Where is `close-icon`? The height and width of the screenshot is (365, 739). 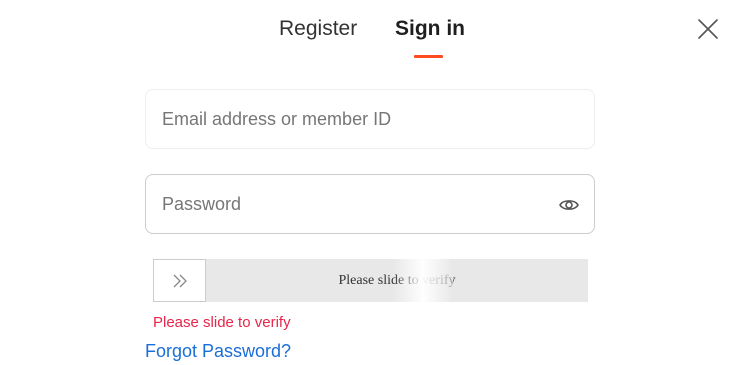 close-icon is located at coordinates (708, 29).